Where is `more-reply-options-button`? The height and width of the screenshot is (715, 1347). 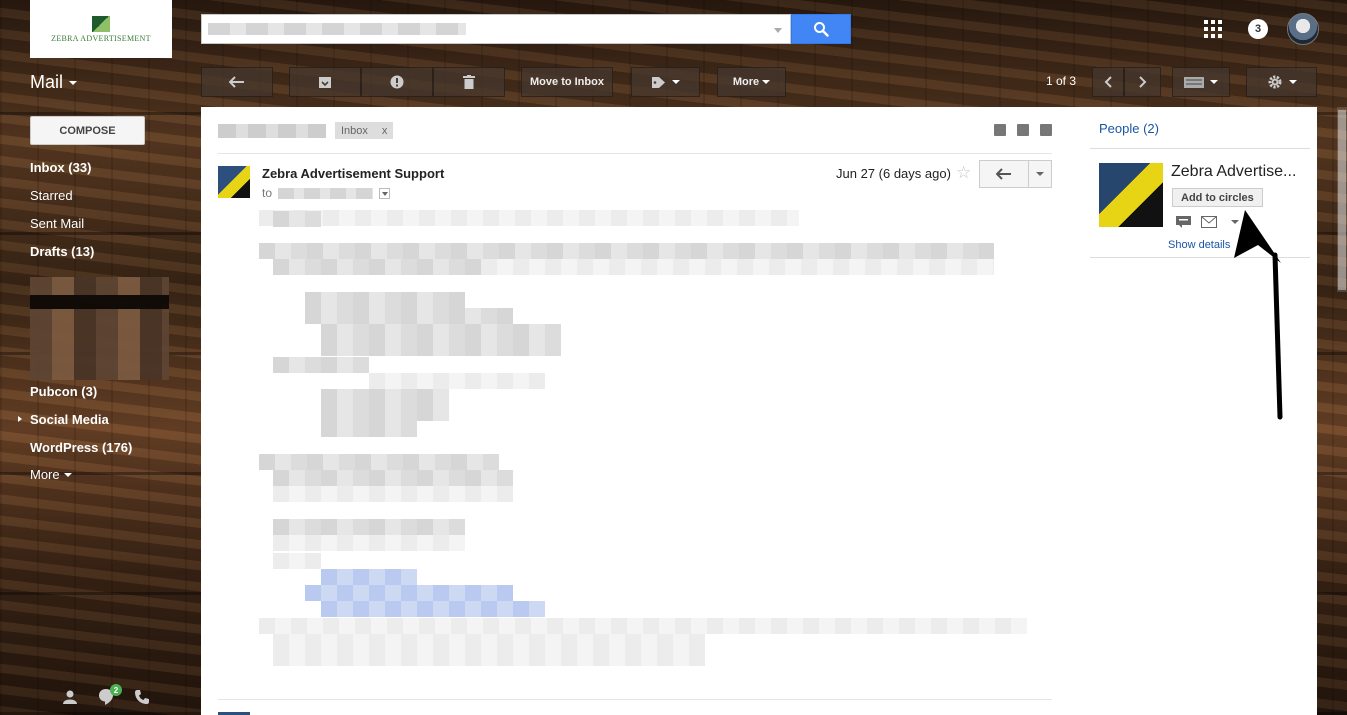
more-reply-options-button is located at coordinates (1040, 174).